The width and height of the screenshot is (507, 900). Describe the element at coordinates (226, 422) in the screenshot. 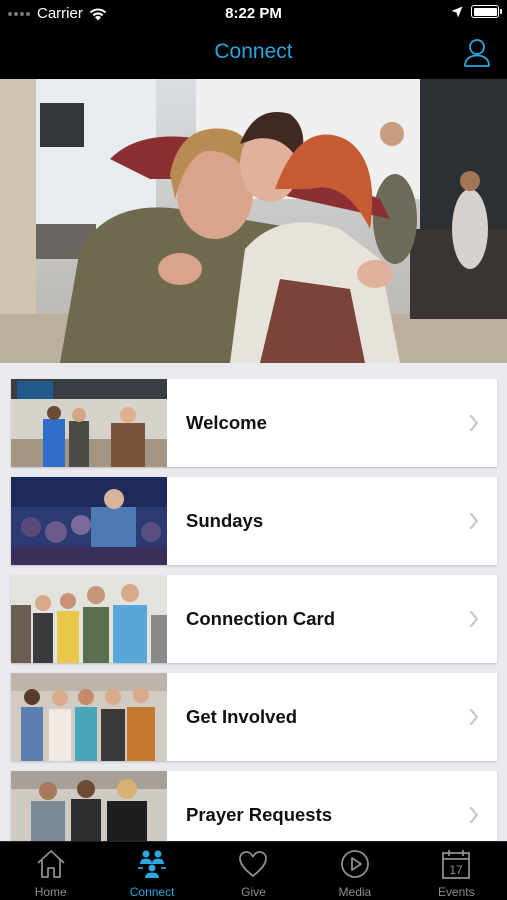

I see `menu-item-label: Welcome` at that location.